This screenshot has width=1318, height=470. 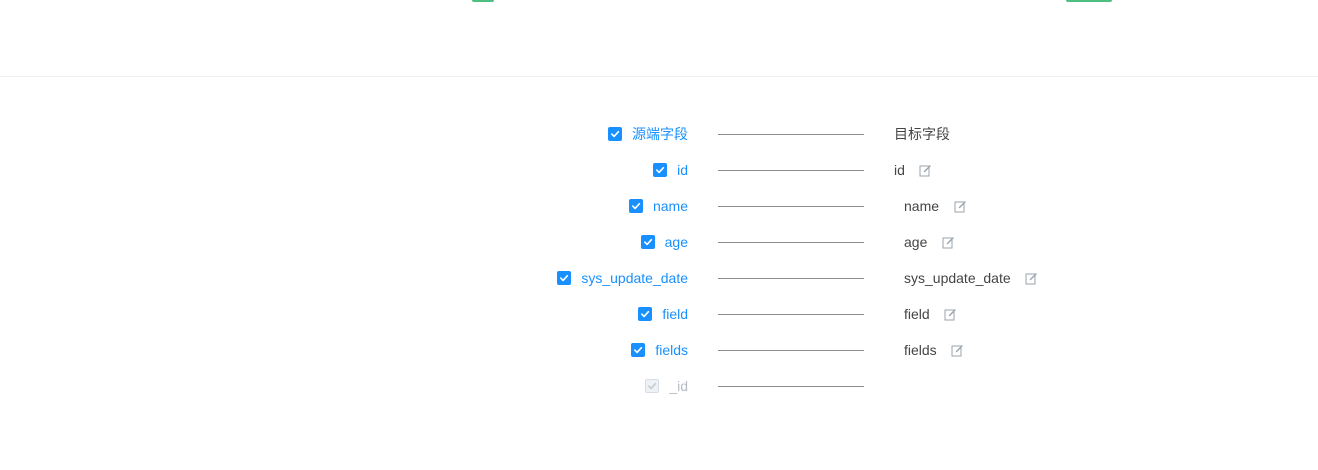 What do you see at coordinates (678, 386) in the screenshot?
I see `source-field-label: _id` at bounding box center [678, 386].